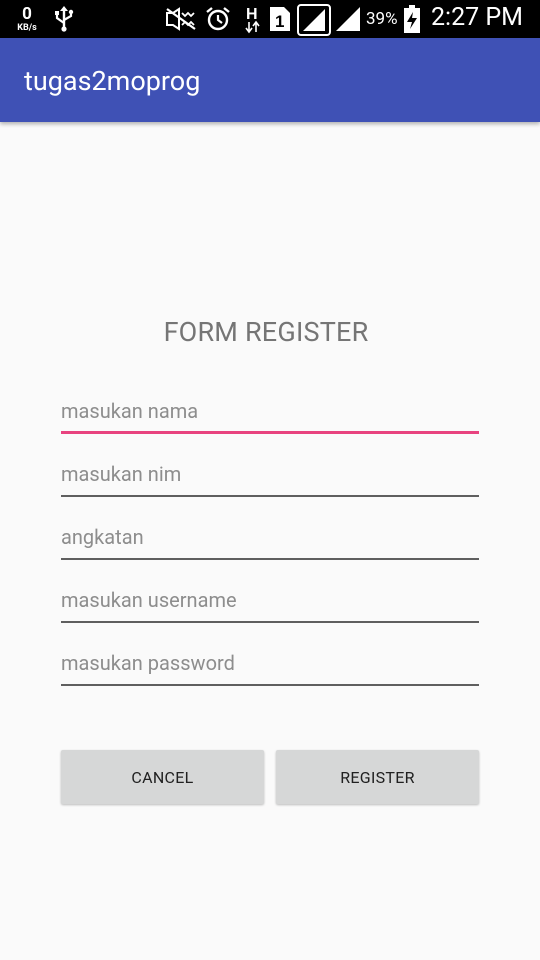 The height and width of the screenshot is (960, 540). I want to click on network-speed-unit: KB/s, so click(27, 27).